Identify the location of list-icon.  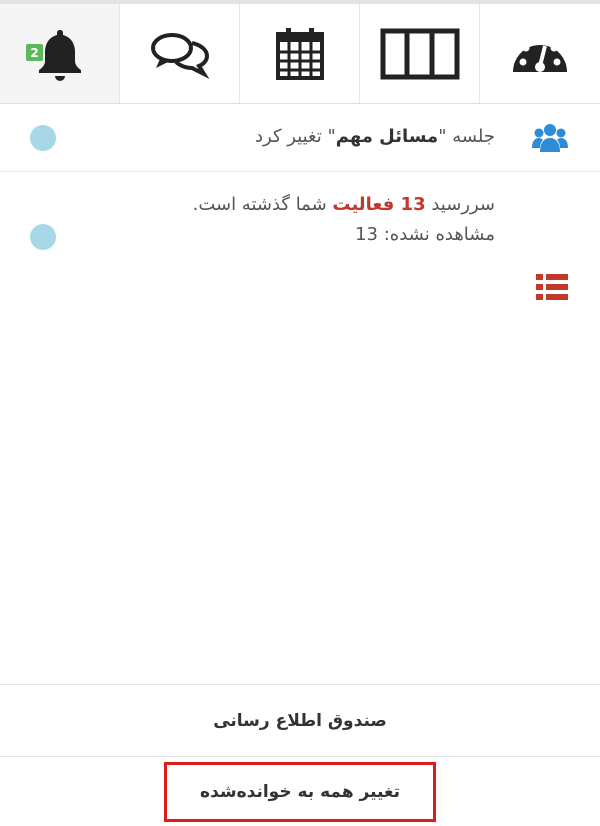
(552, 287).